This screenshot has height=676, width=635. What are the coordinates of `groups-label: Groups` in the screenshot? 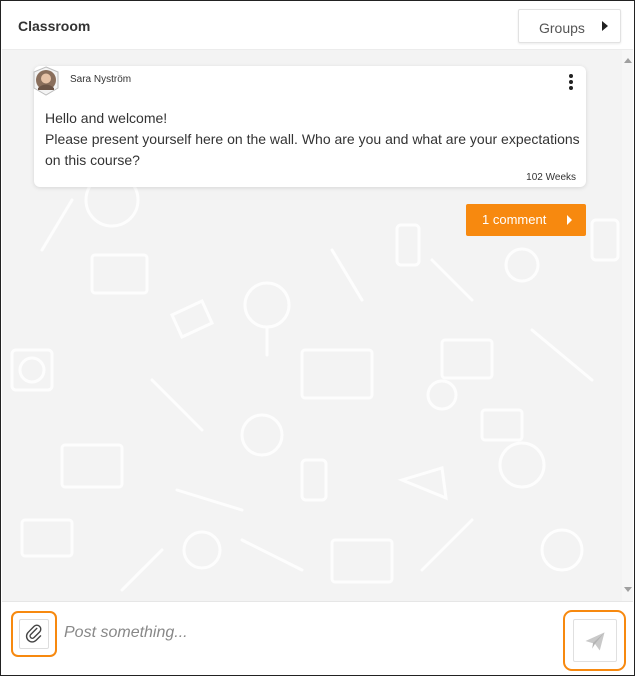 It's located at (562, 28).